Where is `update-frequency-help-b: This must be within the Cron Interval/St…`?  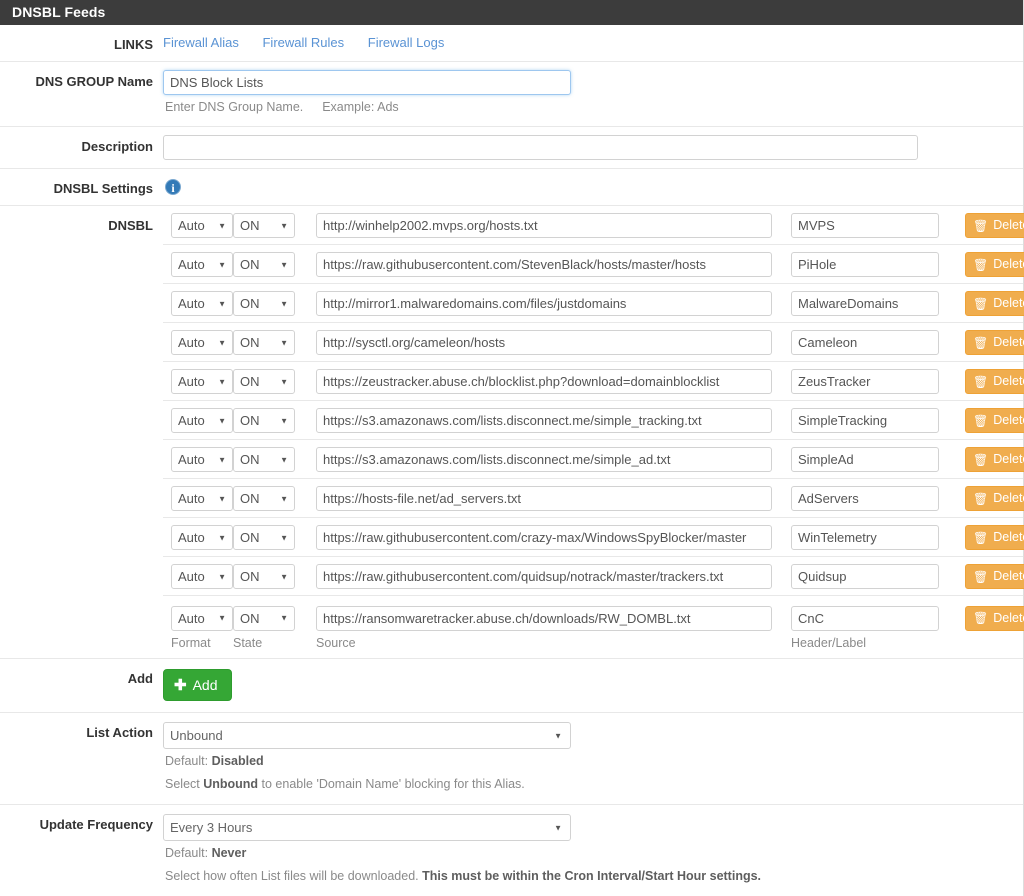 update-frequency-help-b: This must be within the Cron Interval/St… is located at coordinates (592, 876).